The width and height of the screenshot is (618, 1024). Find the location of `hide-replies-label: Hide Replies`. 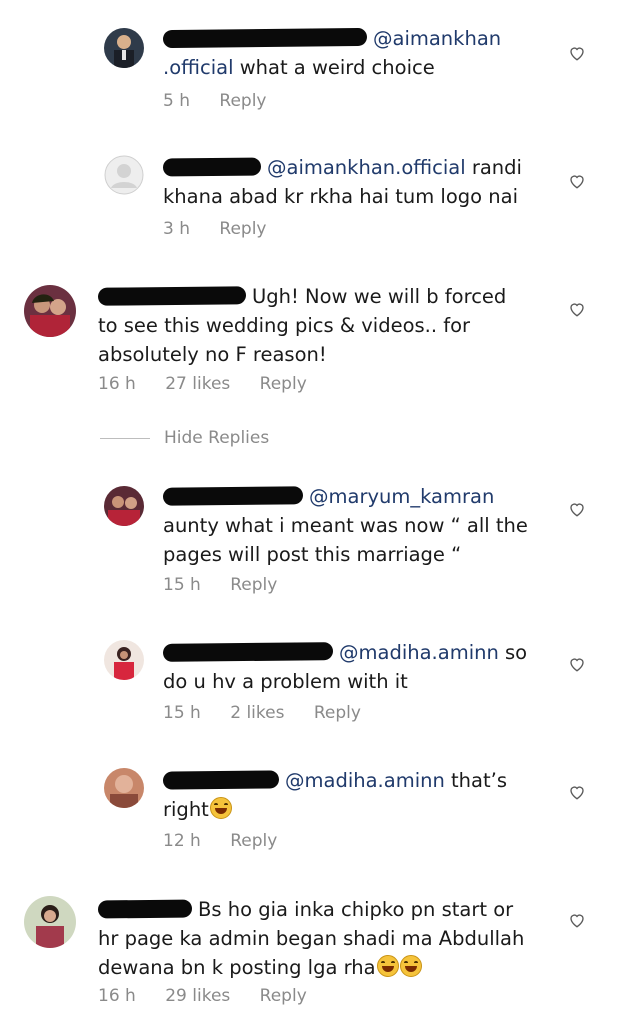

hide-replies-label: Hide Replies is located at coordinates (217, 438).